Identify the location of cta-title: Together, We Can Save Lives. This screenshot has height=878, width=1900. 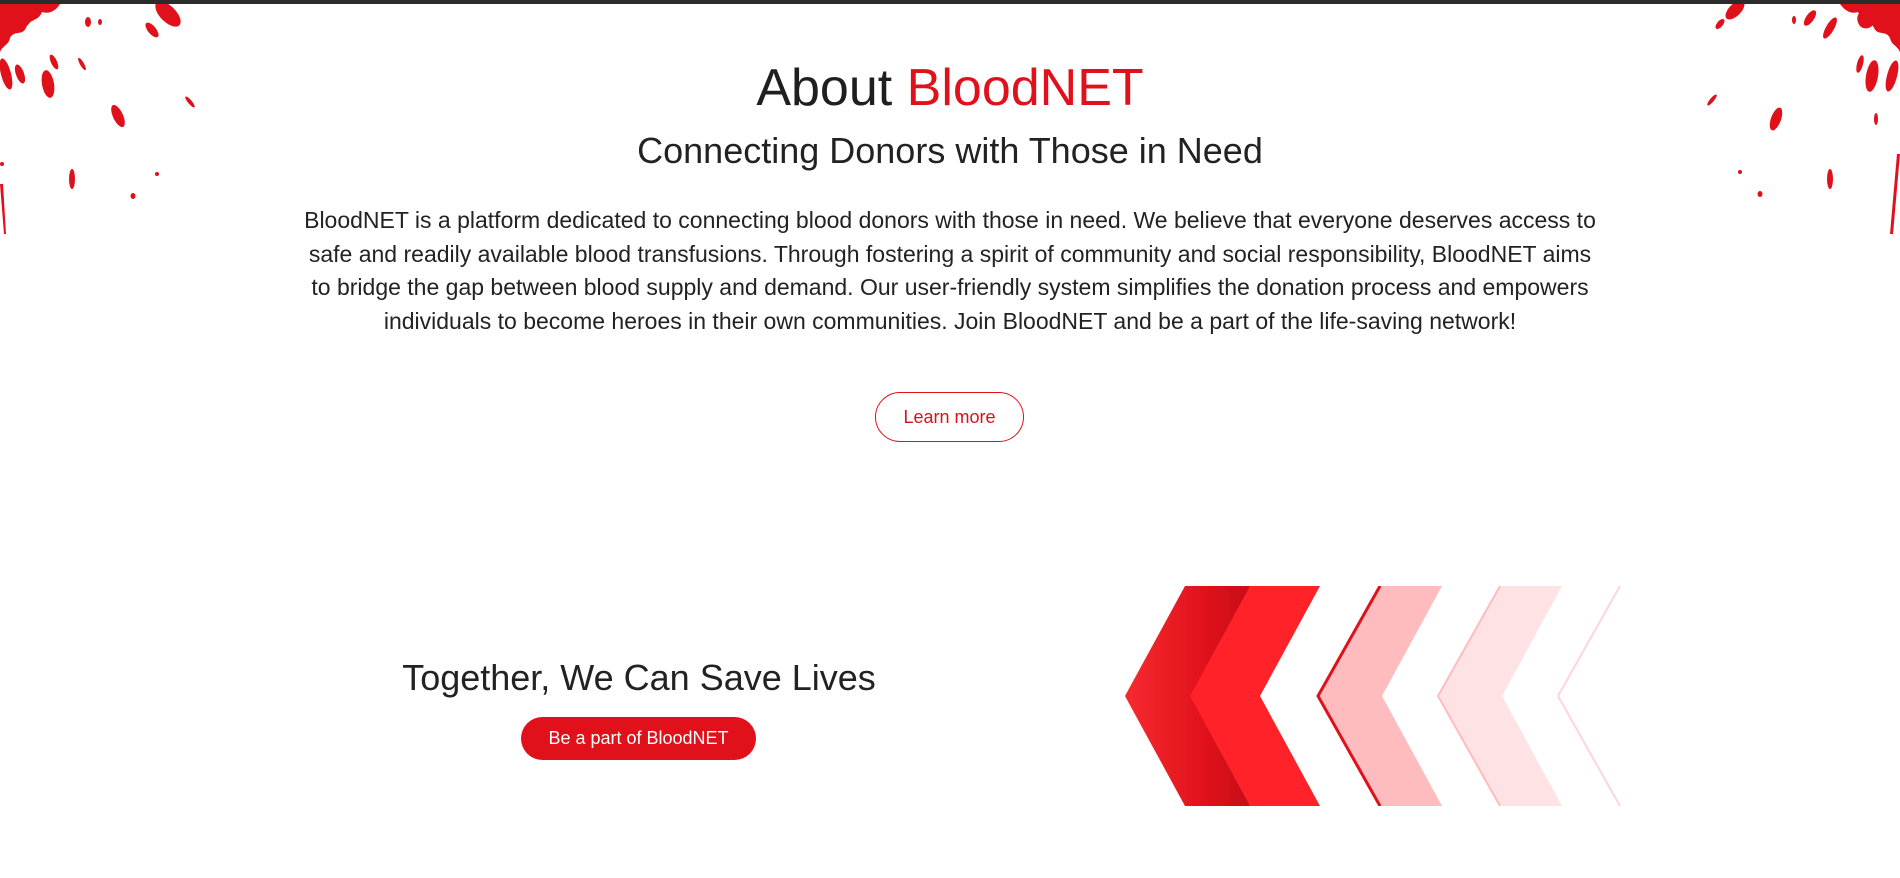
(639, 677).